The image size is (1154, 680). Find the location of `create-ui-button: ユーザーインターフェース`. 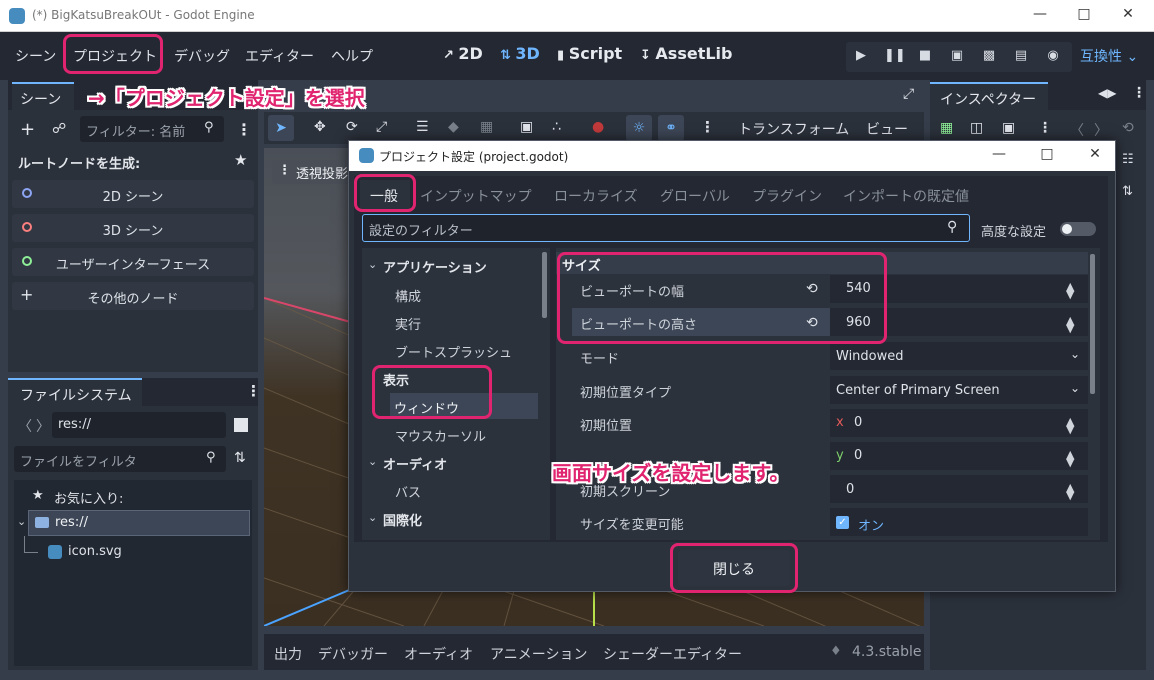

create-ui-button: ユーザーインターフェース is located at coordinates (133, 262).